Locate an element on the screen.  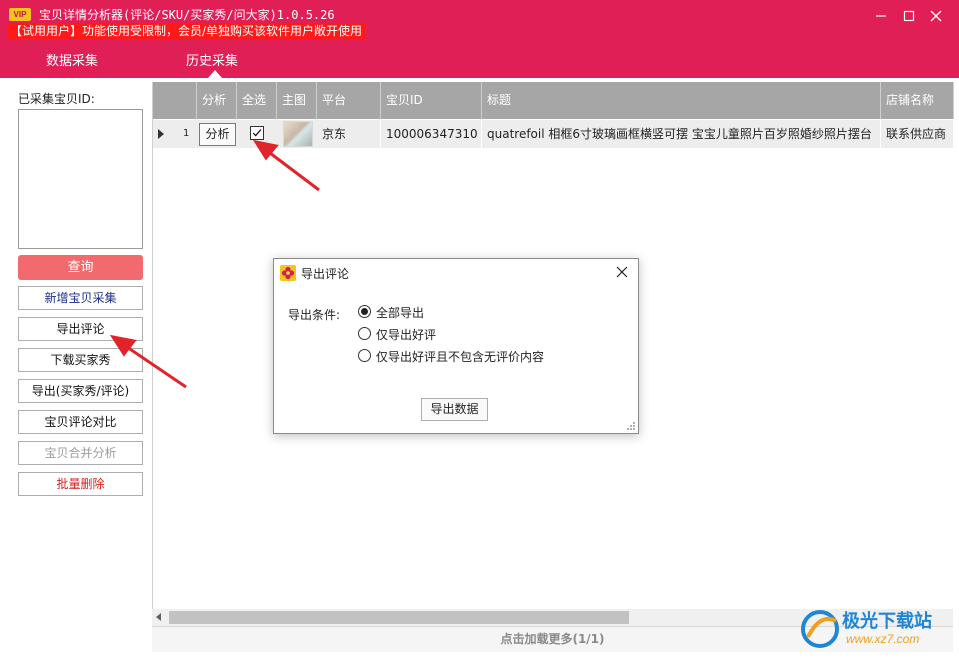
table-header: 分析 全选 主图 平台 宝贝ID 标题 店铺名称 is located at coordinates (553, 100).